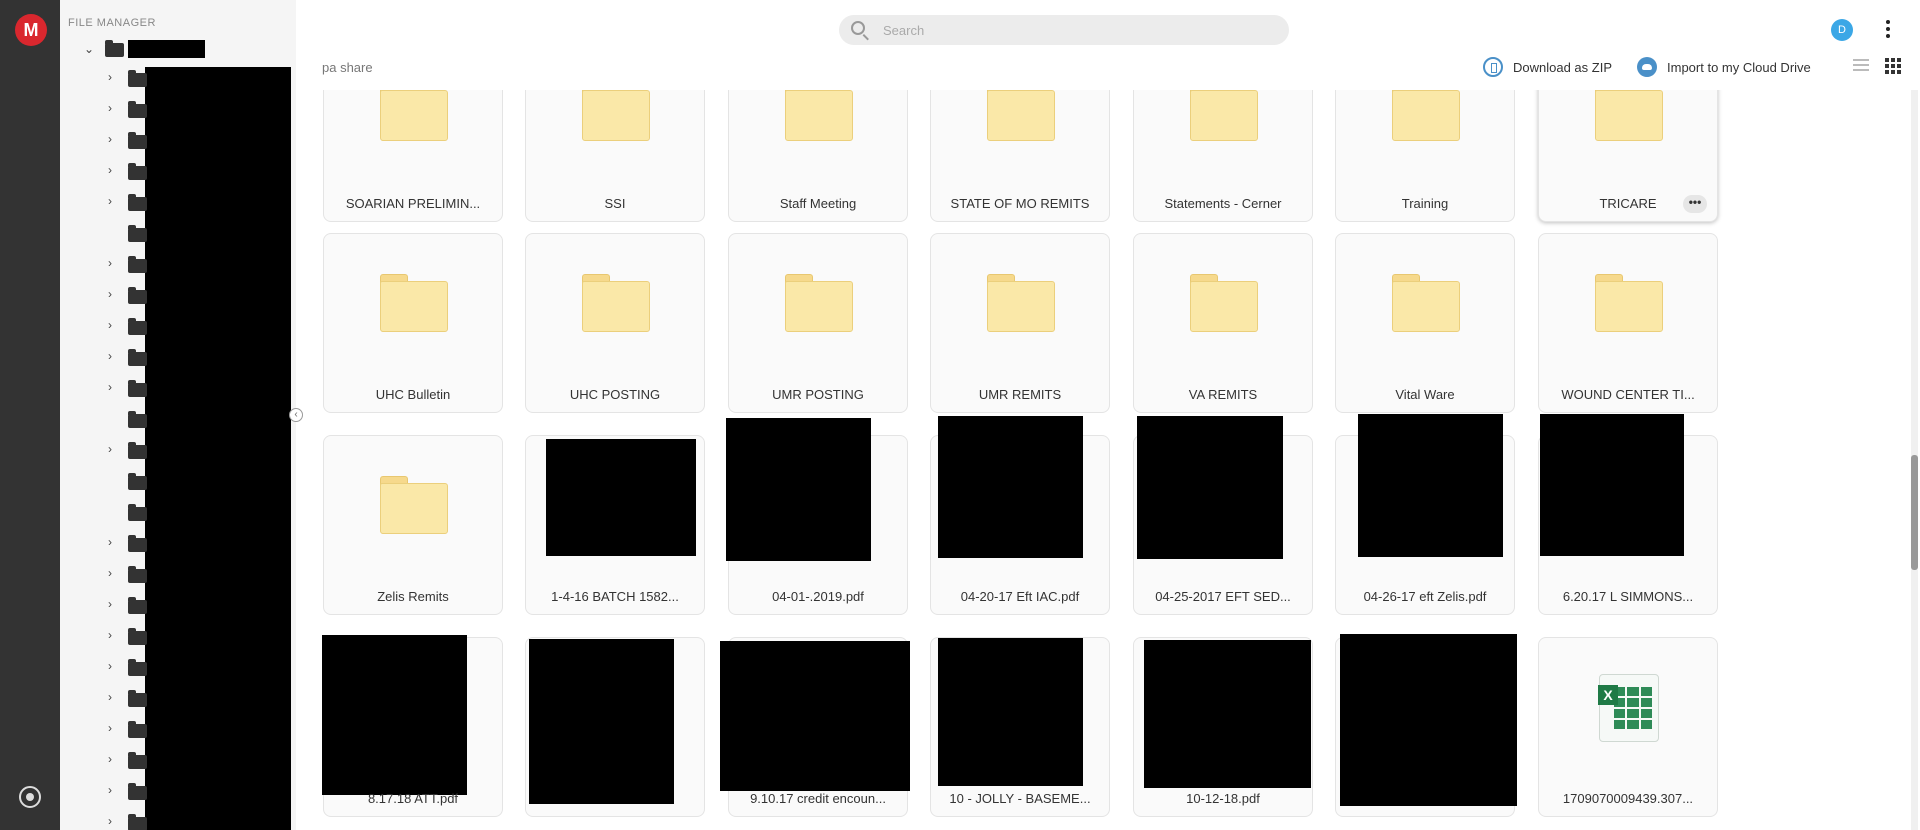  What do you see at coordinates (89, 49) in the screenshot?
I see `chevron-down-icon: ⌄` at bounding box center [89, 49].